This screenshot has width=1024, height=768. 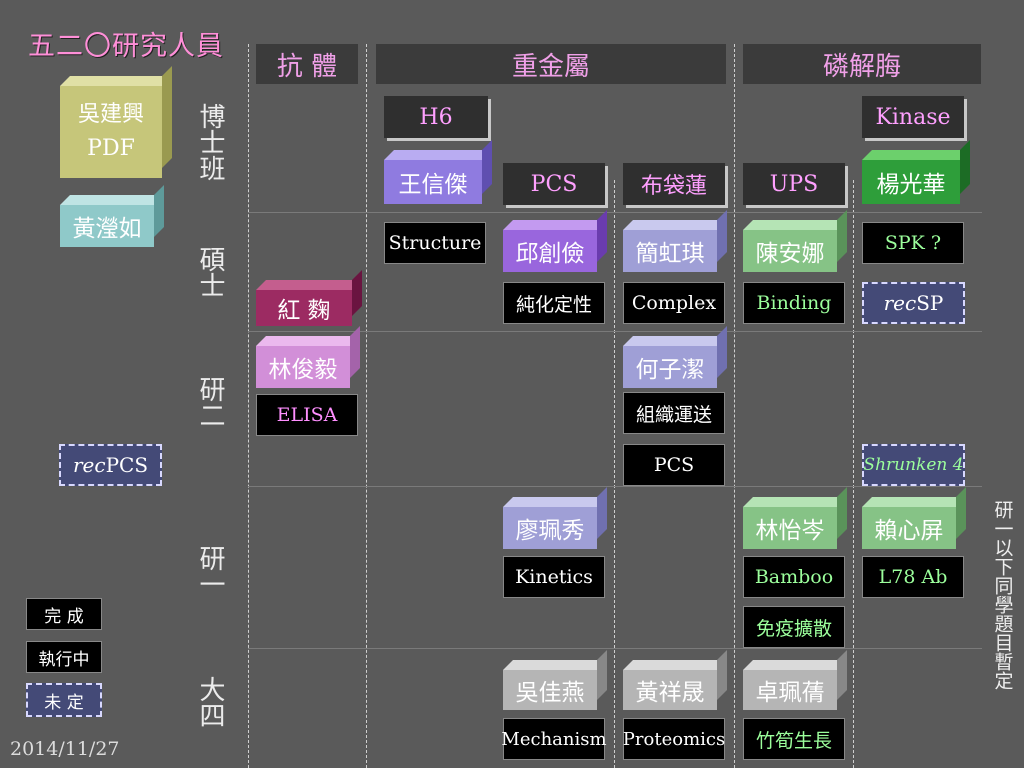 What do you see at coordinates (210, 402) in the screenshot?
I see `row-label-text: 研二` at bounding box center [210, 402].